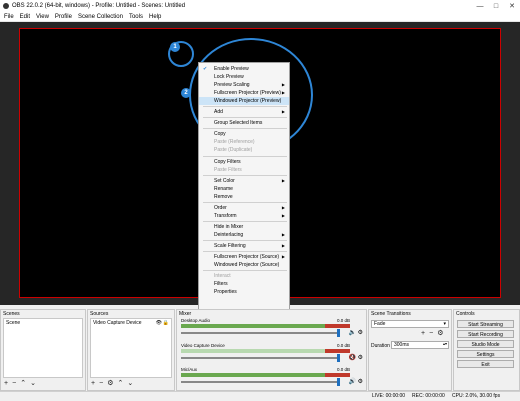 The height and width of the screenshot is (401, 520). Describe the element at coordinates (230, 245) in the screenshot. I see `context-menu-item-label: Scale Filtering` at that location.